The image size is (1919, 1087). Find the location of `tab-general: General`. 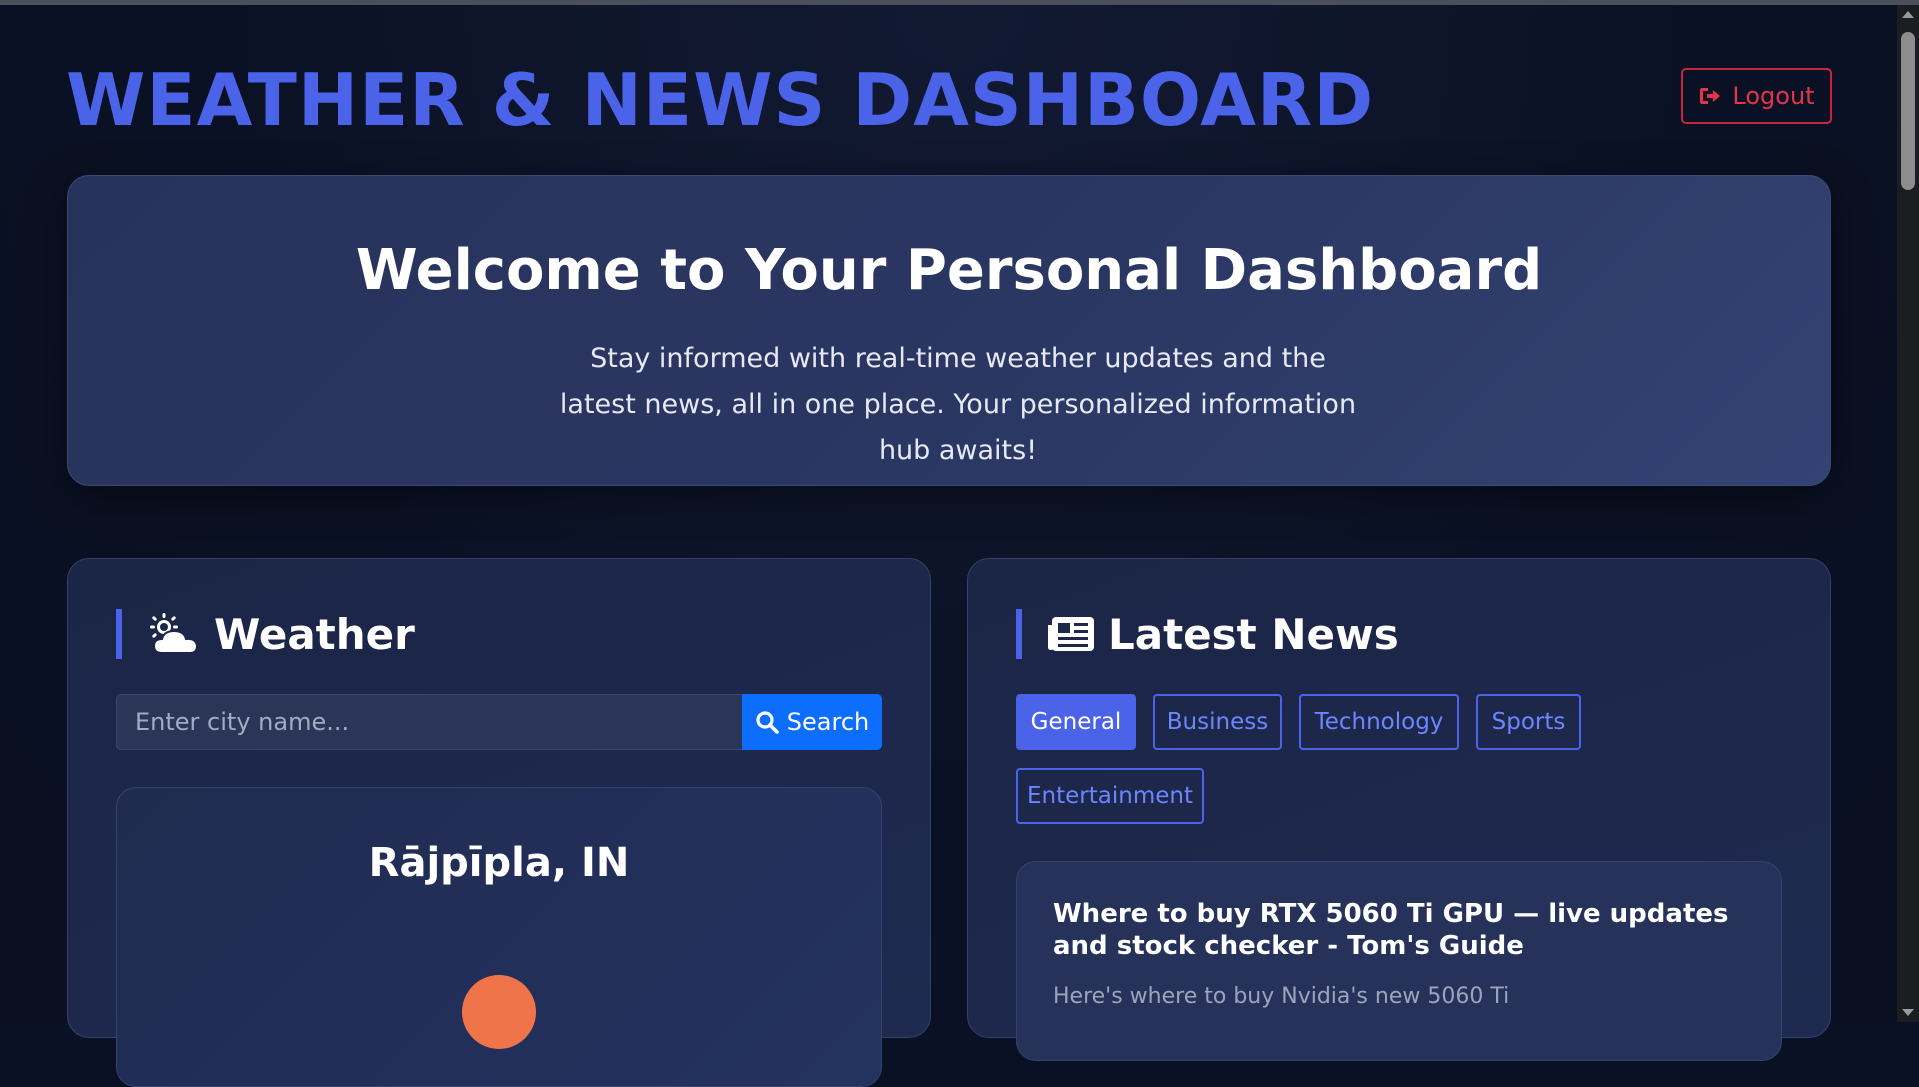

tab-general: General is located at coordinates (1076, 722).